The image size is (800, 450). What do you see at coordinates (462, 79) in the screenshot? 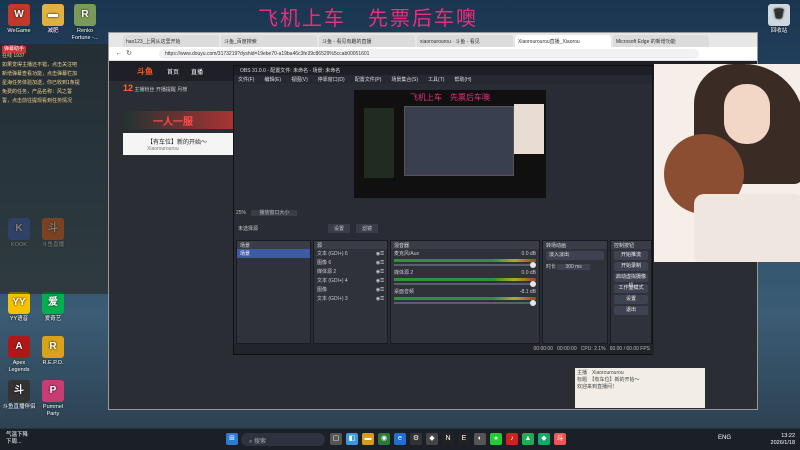
I see `obs-menu-item: 帮助(H)` at bounding box center [462, 79].